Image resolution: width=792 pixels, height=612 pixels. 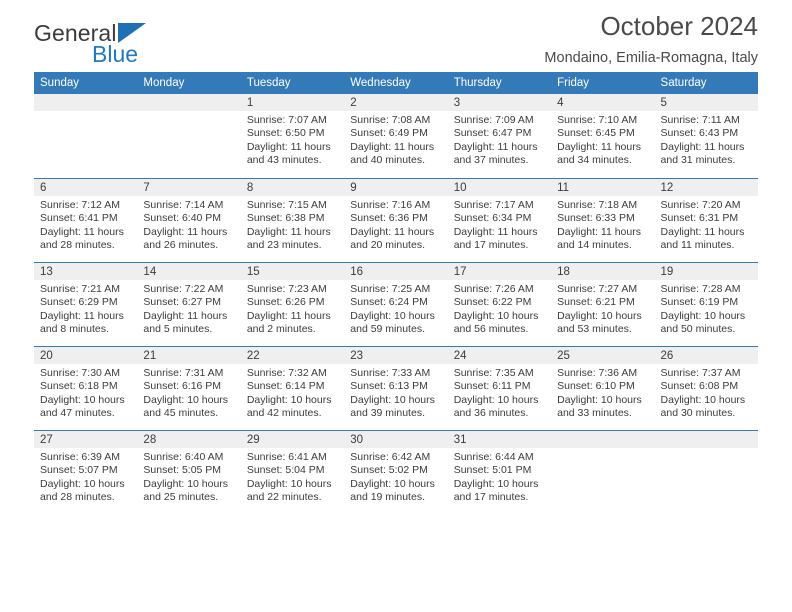 What do you see at coordinates (651, 57) in the screenshot?
I see `page-subtitle: Mondaino, Emilia-Romagna, Italy` at bounding box center [651, 57].